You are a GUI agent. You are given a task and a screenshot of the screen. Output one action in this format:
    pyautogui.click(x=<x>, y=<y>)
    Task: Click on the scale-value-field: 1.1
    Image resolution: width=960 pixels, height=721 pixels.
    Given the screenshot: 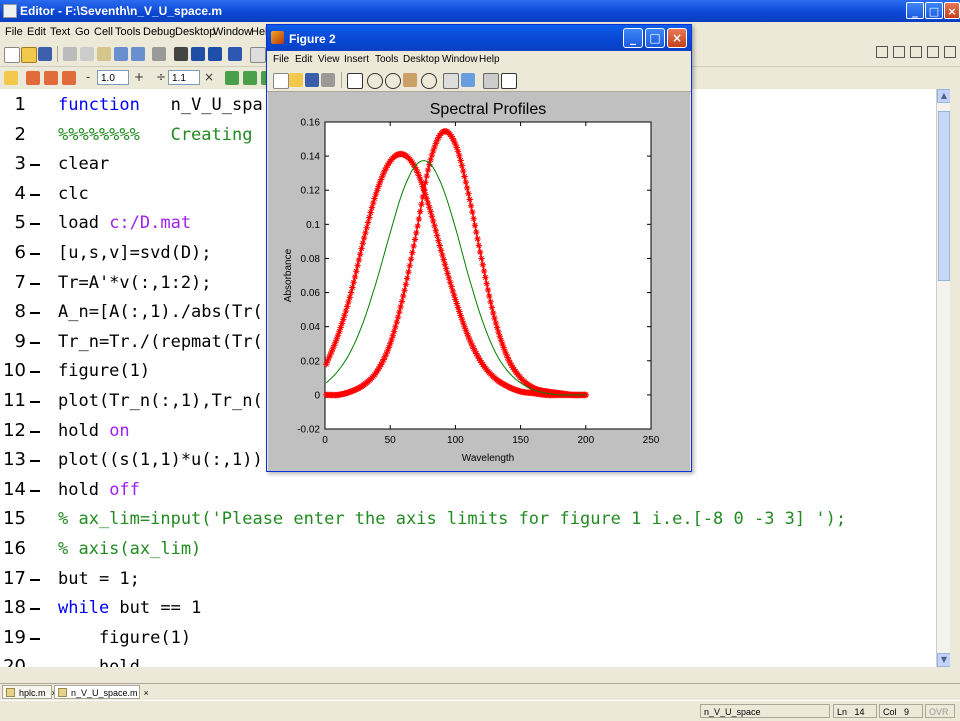 What is the action you would take?
    pyautogui.click(x=184, y=77)
    